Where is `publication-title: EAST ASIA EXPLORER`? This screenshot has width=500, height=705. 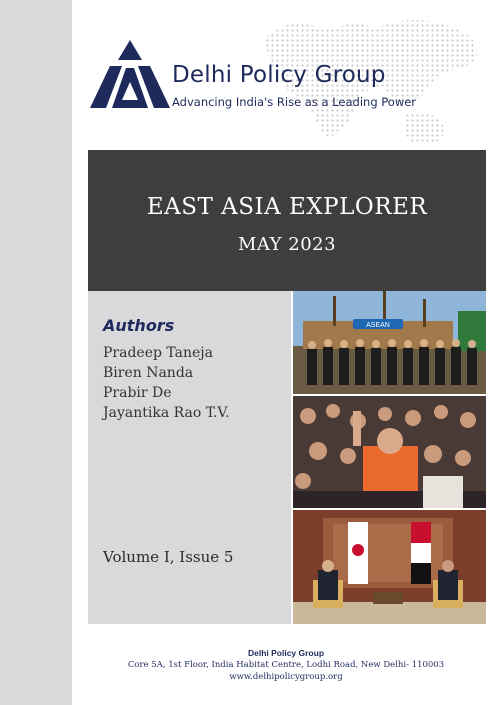 publication-title: EAST ASIA EXPLORER is located at coordinates (287, 207).